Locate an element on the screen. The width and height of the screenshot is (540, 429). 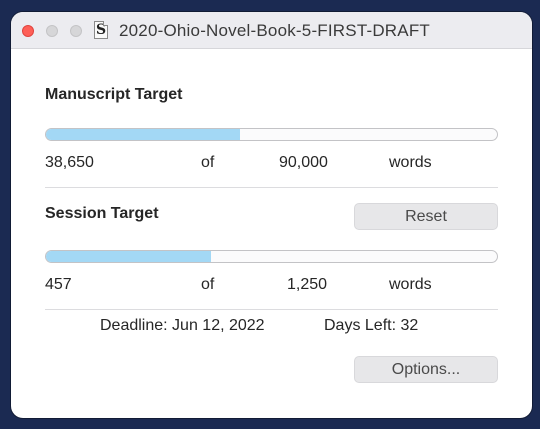
deadline-divider is located at coordinates (271, 309).